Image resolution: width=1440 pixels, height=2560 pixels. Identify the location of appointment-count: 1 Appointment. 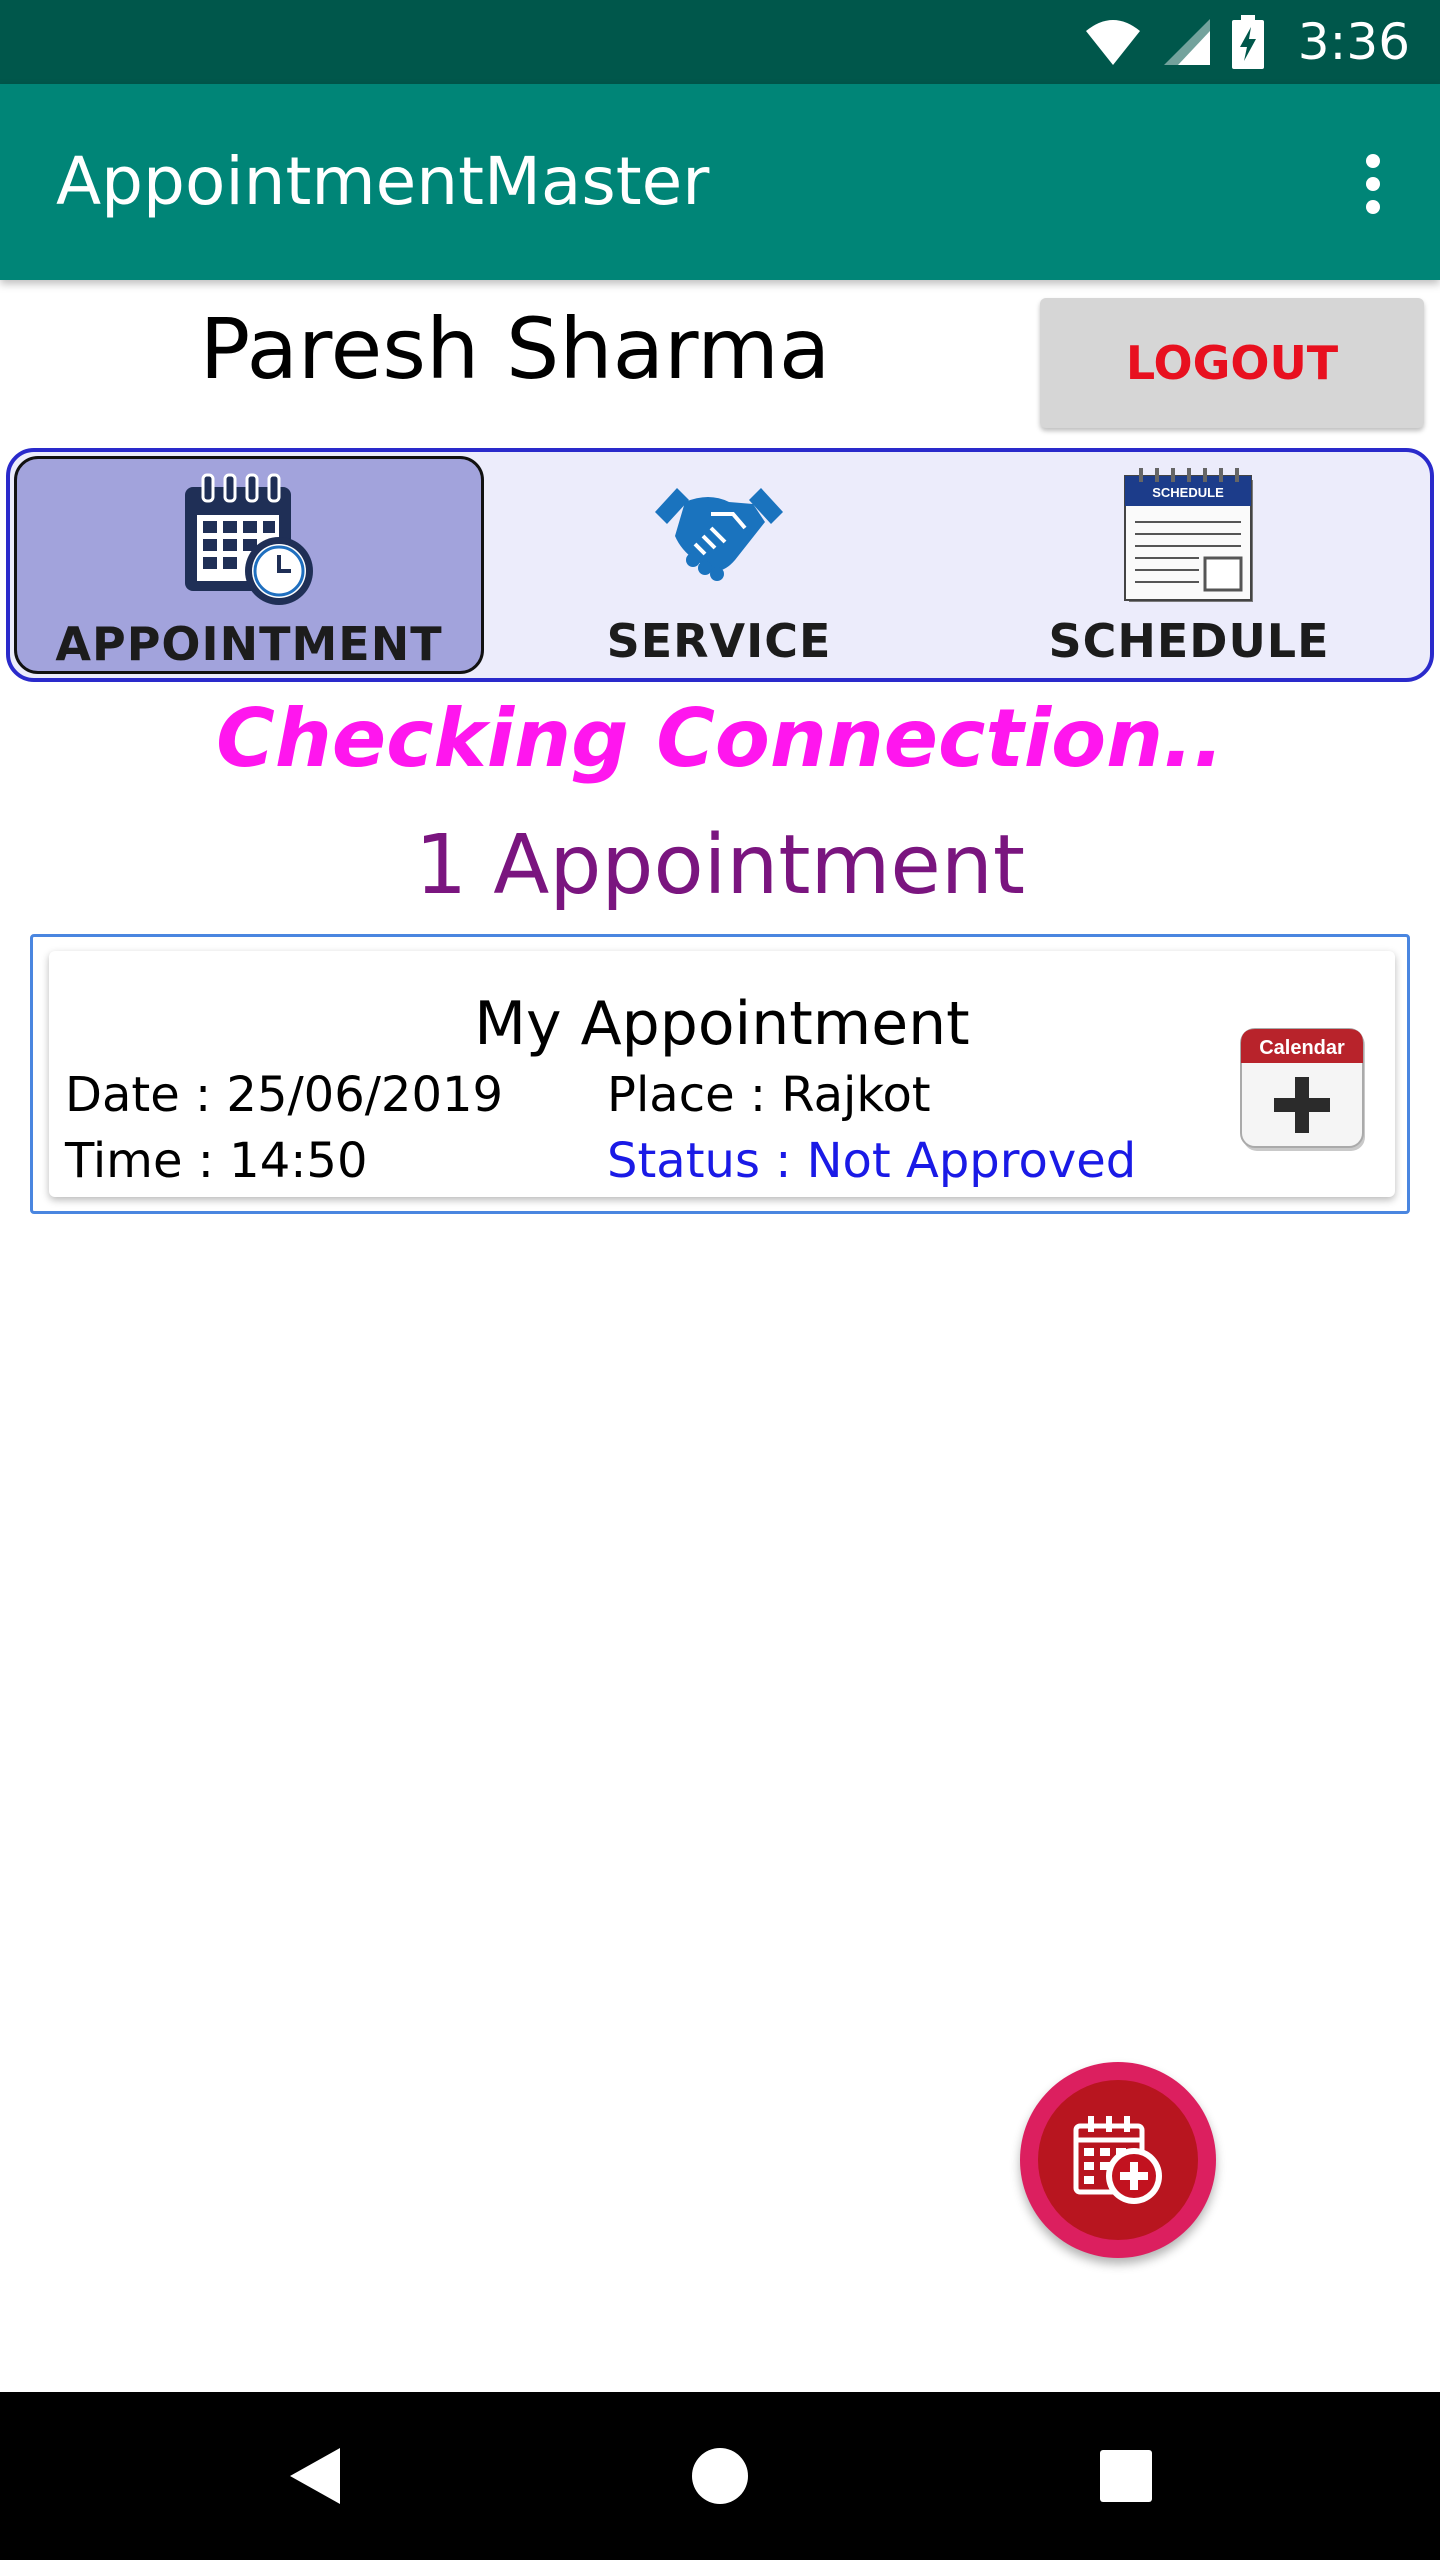
(720, 865).